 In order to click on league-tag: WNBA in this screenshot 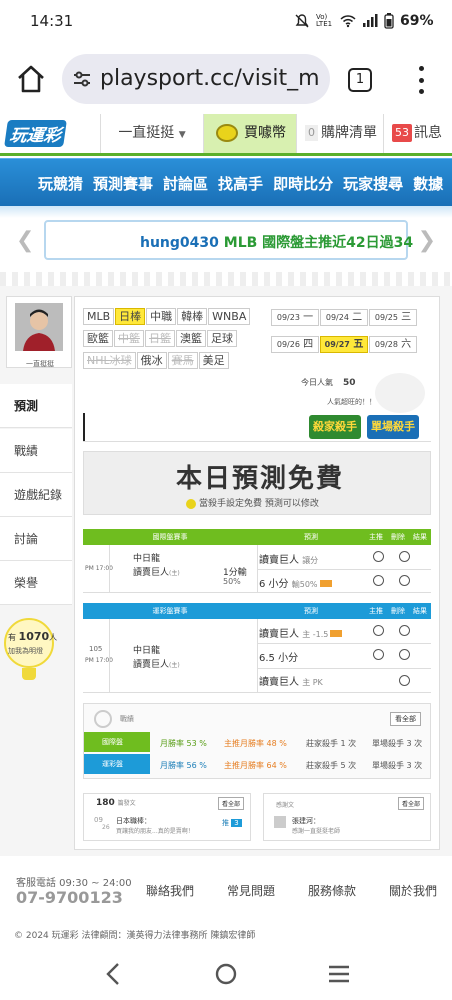, I will do `click(229, 316)`.